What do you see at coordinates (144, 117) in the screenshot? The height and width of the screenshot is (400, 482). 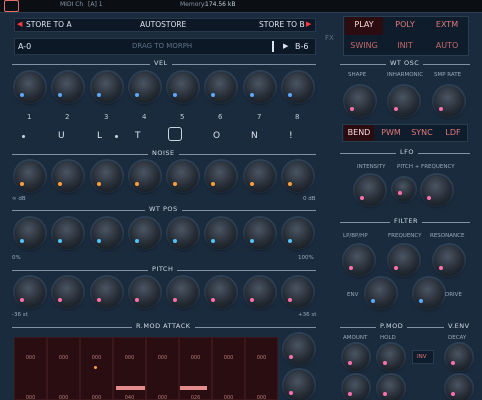 I see `step-number-4: 4` at bounding box center [144, 117].